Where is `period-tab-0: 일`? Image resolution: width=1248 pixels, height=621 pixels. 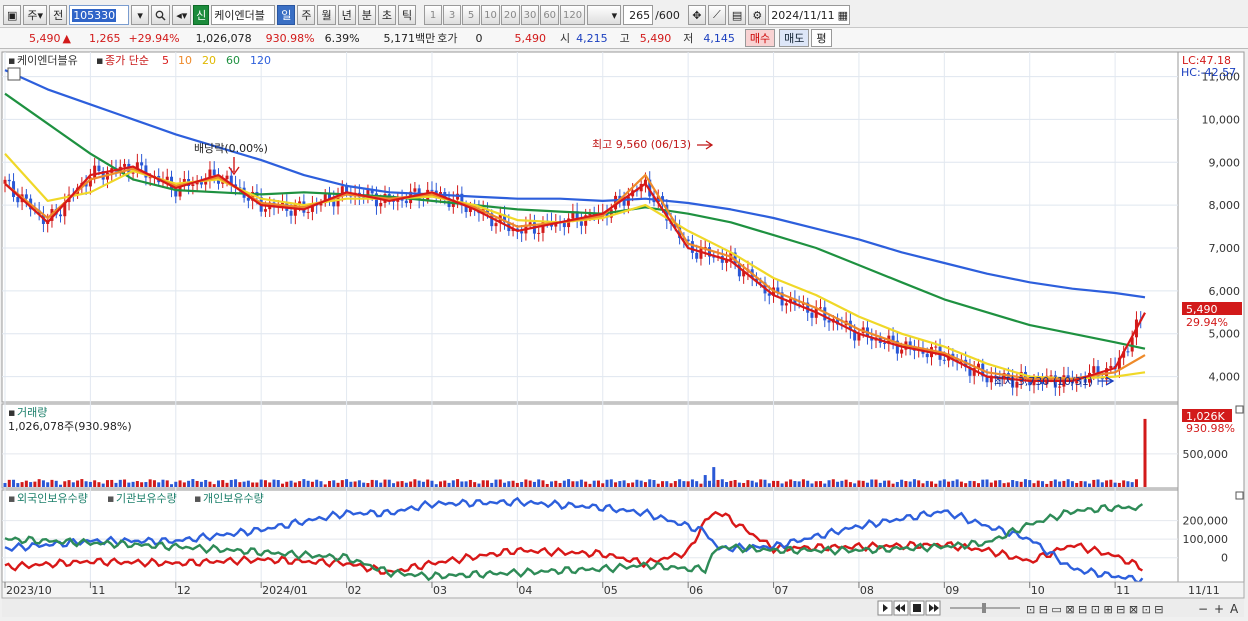 period-tab-0: 일 is located at coordinates (286, 15).